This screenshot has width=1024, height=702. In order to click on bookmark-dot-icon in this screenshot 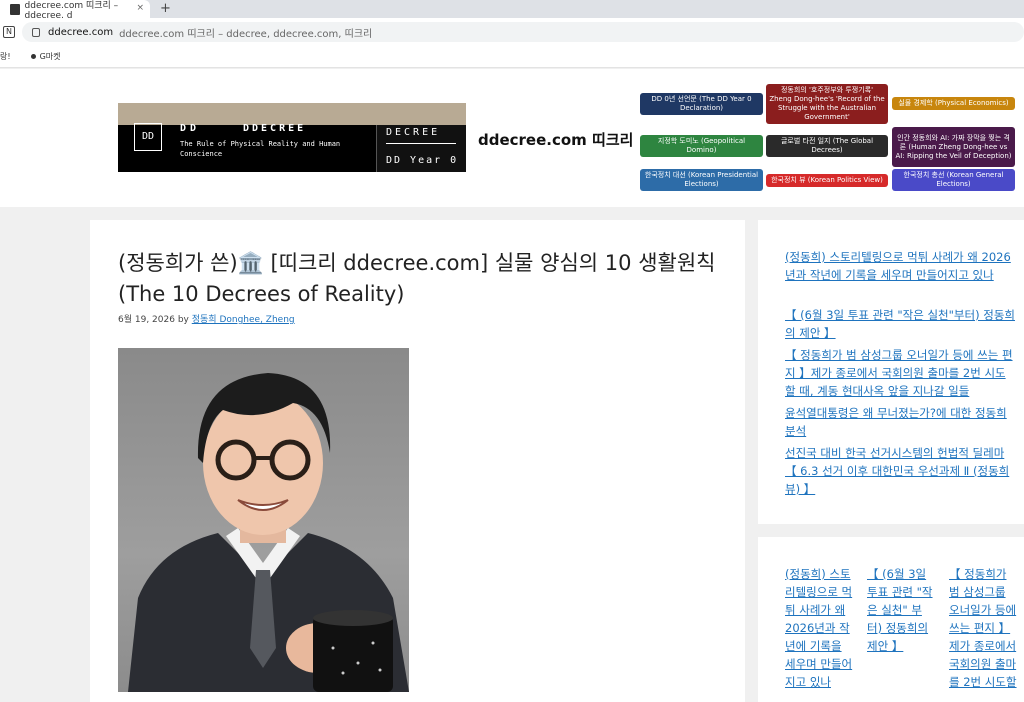, I will do `click(33, 56)`.